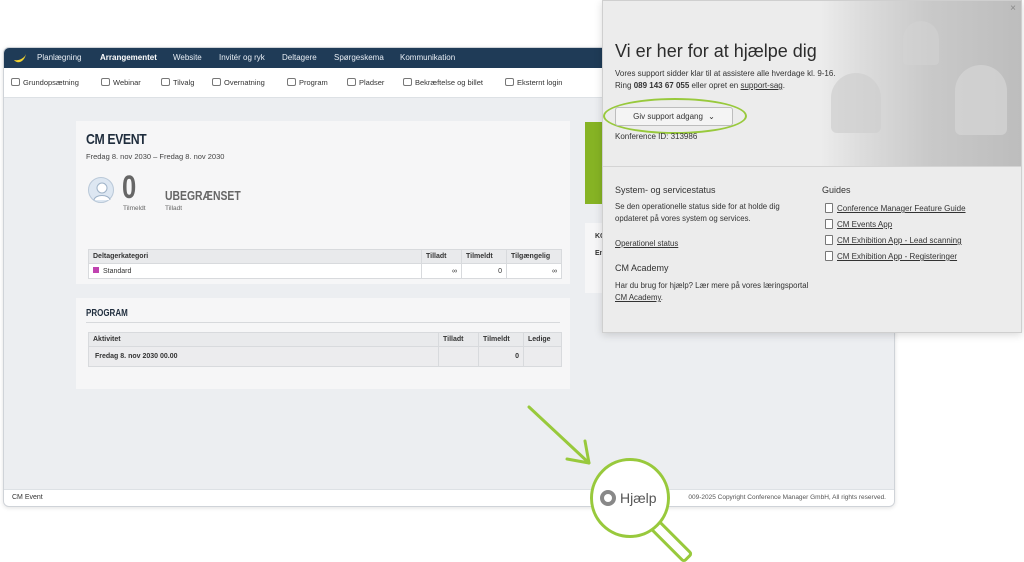 This screenshot has height=562, width=1024. What do you see at coordinates (174, 208) in the screenshot?
I see `allowed-label: Tilladt` at bounding box center [174, 208].